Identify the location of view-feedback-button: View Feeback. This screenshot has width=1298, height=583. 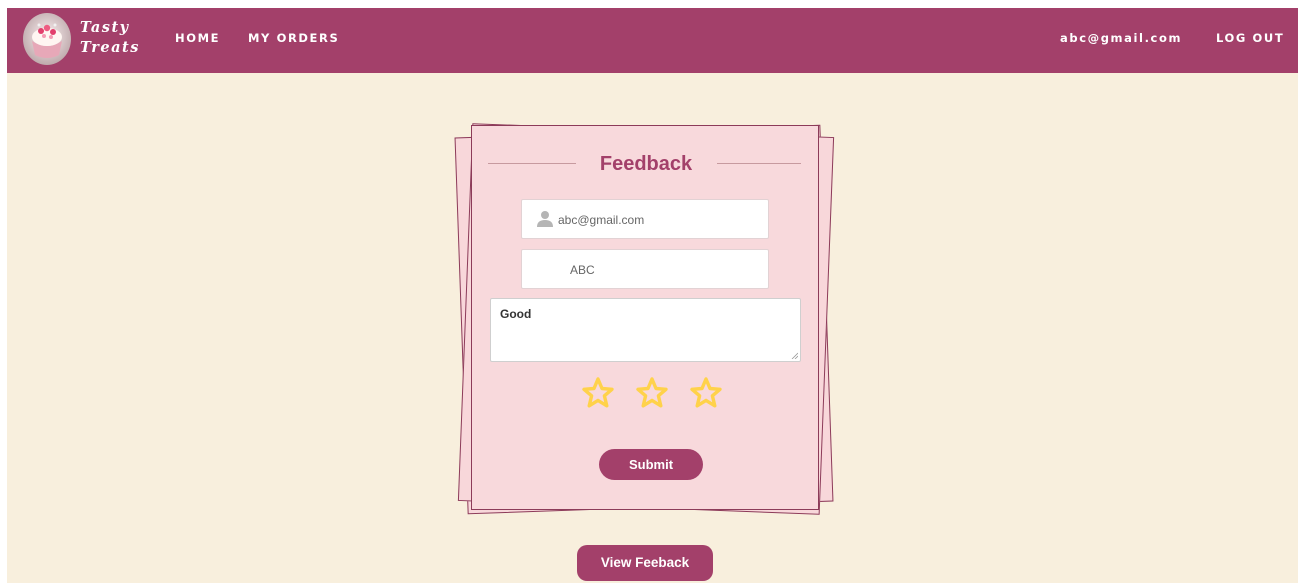
(645, 563).